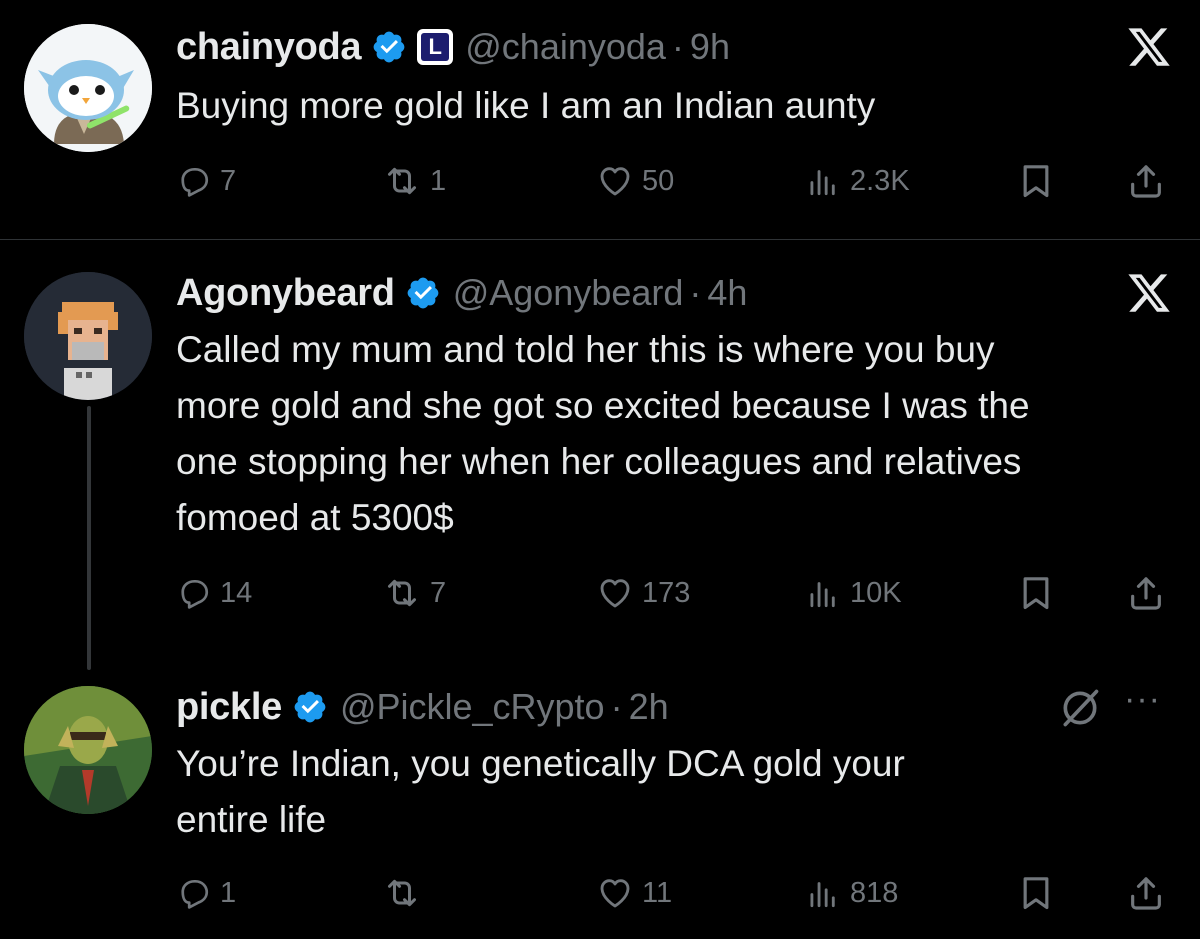 This screenshot has height=939, width=1200. Describe the element at coordinates (236, 592) in the screenshot. I see `reply-count: 14` at that location.